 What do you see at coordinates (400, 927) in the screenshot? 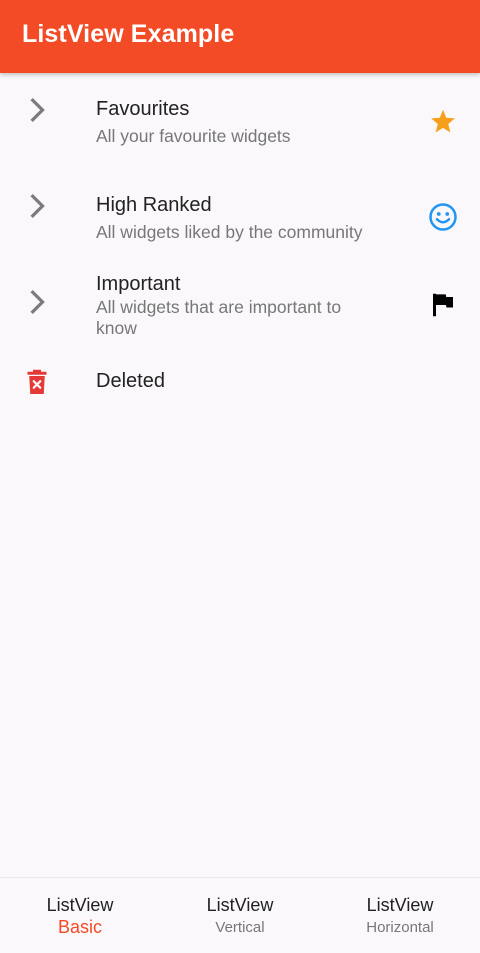
I see `nav-item-sublabel: Horizontal` at bounding box center [400, 927].